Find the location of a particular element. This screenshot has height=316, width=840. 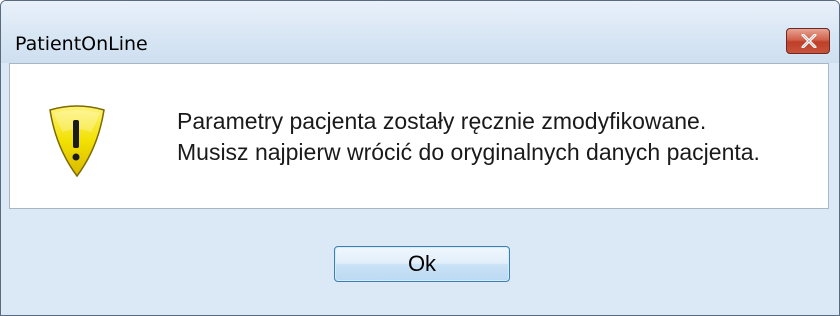

close-icon is located at coordinates (809, 41).